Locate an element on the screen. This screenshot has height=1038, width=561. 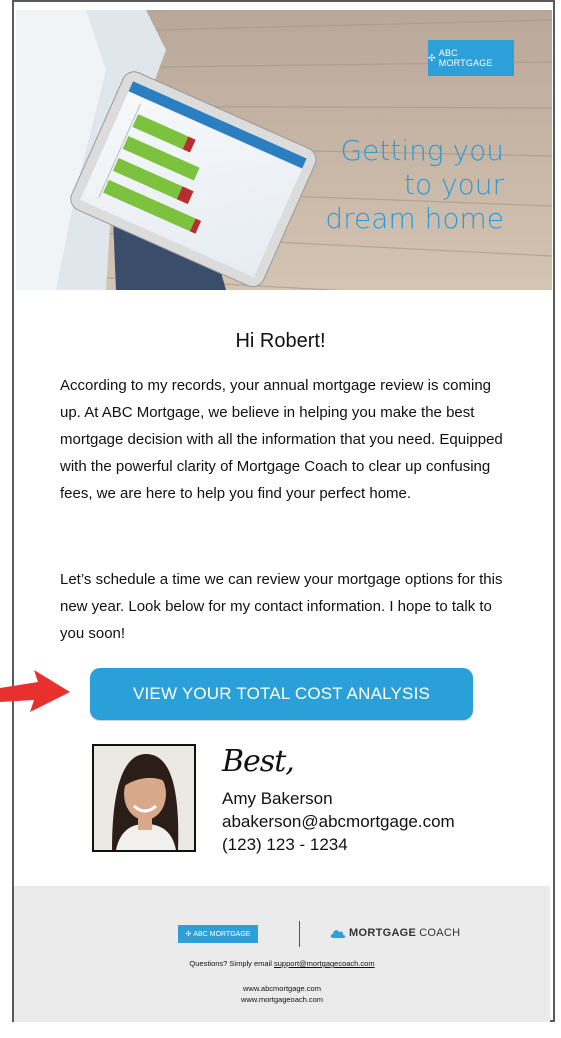
footer-website-mc: www.mortgageoach.com is located at coordinates (282, 999).